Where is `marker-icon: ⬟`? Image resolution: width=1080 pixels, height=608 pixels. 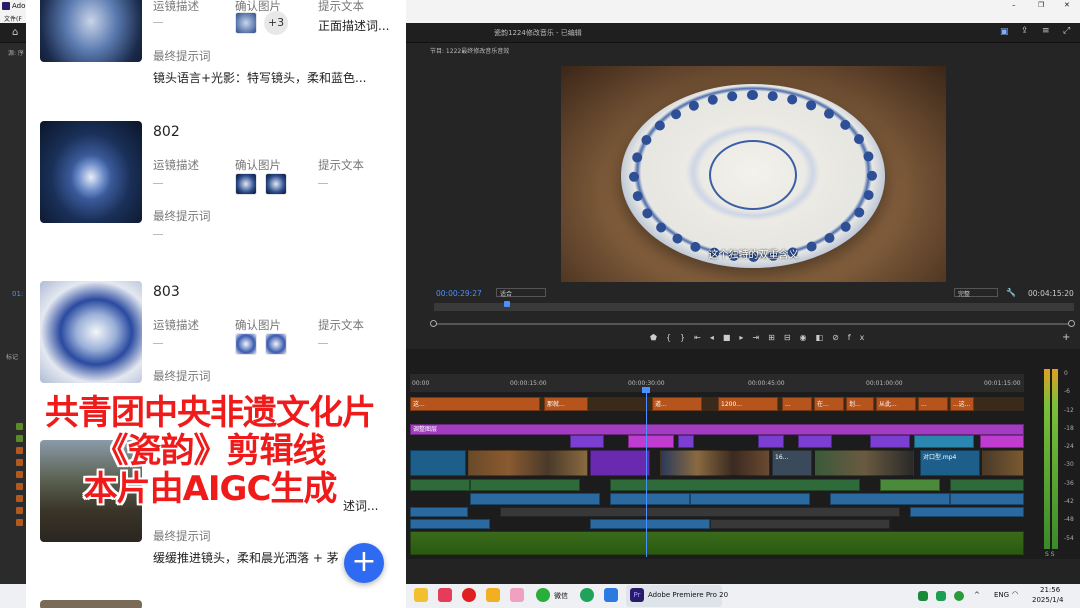
marker-icon: ⬟ is located at coordinates (658, 337).